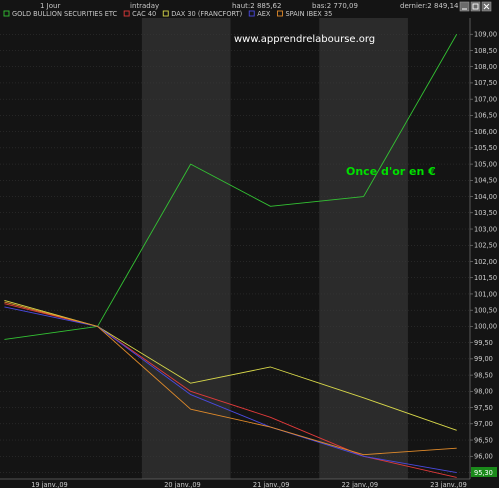 This screenshot has height=488, width=499. What do you see at coordinates (485, 197) in the screenshot?
I see `y-tick-label: 104,00` at bounding box center [485, 197].